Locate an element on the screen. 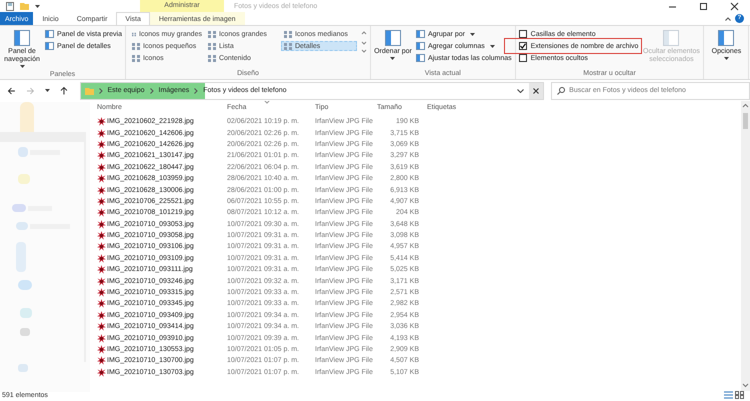  collapse-chevron-icon is located at coordinates (728, 18).